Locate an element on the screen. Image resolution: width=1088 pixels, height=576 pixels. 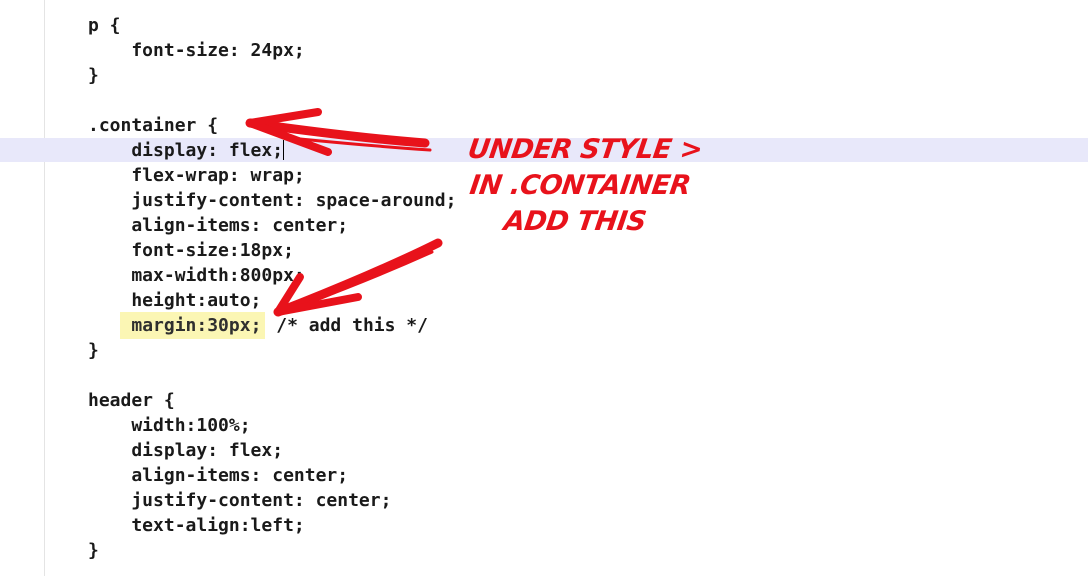
code-text: height:auto; is located at coordinates (175, 300).